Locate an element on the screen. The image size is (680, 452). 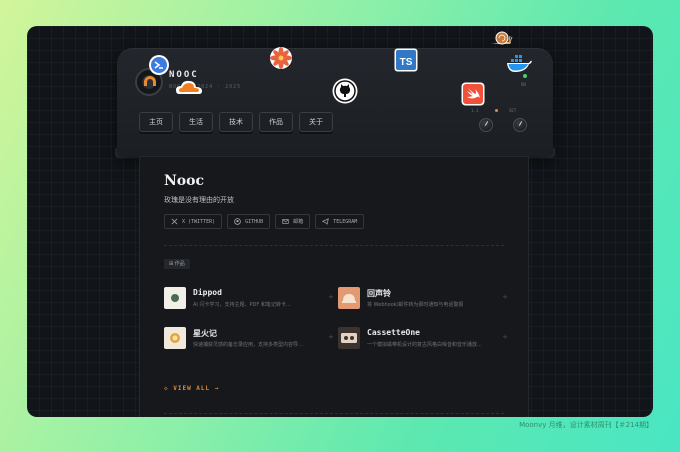
social-x-label: X (TWITTER) is located at coordinates (199, 221).